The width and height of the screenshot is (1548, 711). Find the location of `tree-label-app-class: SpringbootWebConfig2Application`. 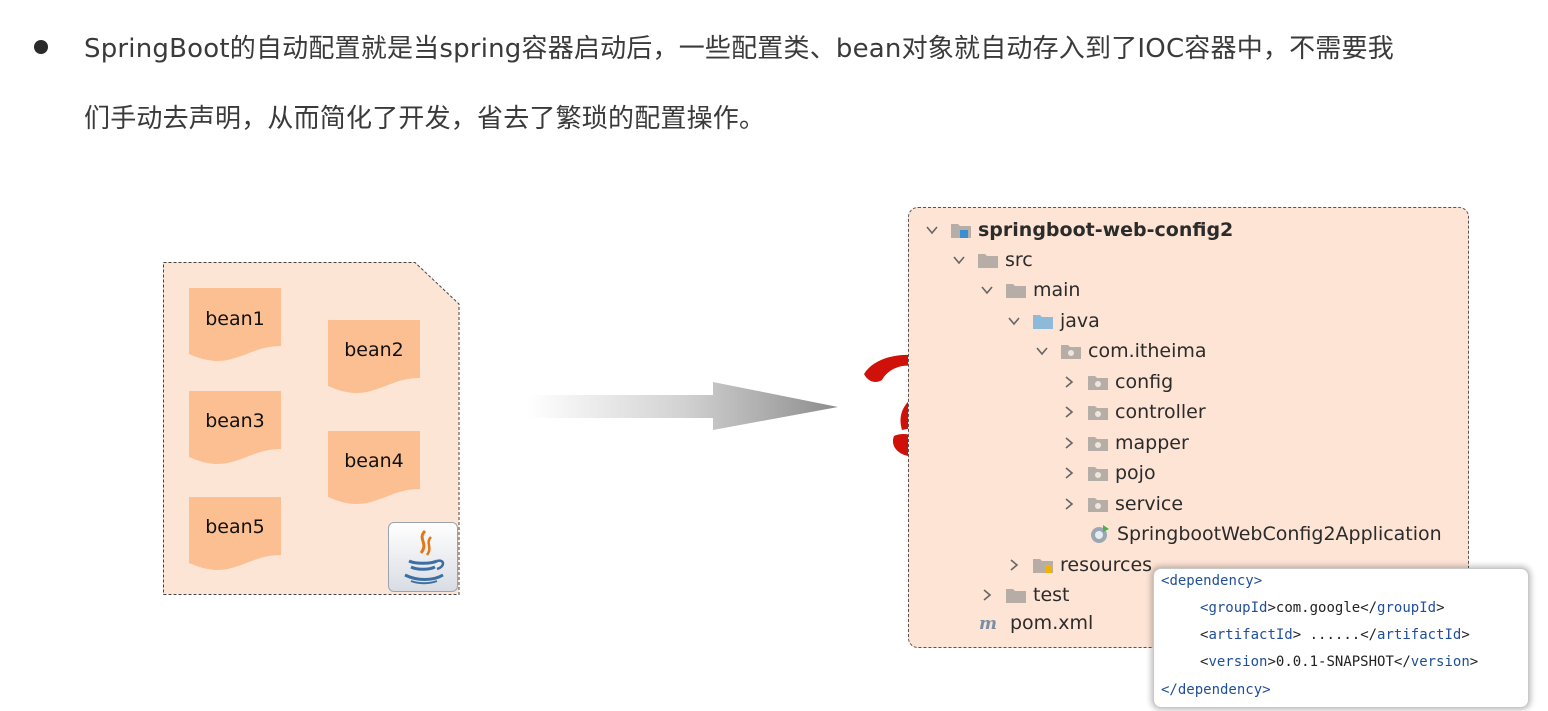

tree-label-app-class: SpringbootWebConfig2Application is located at coordinates (1279, 534).